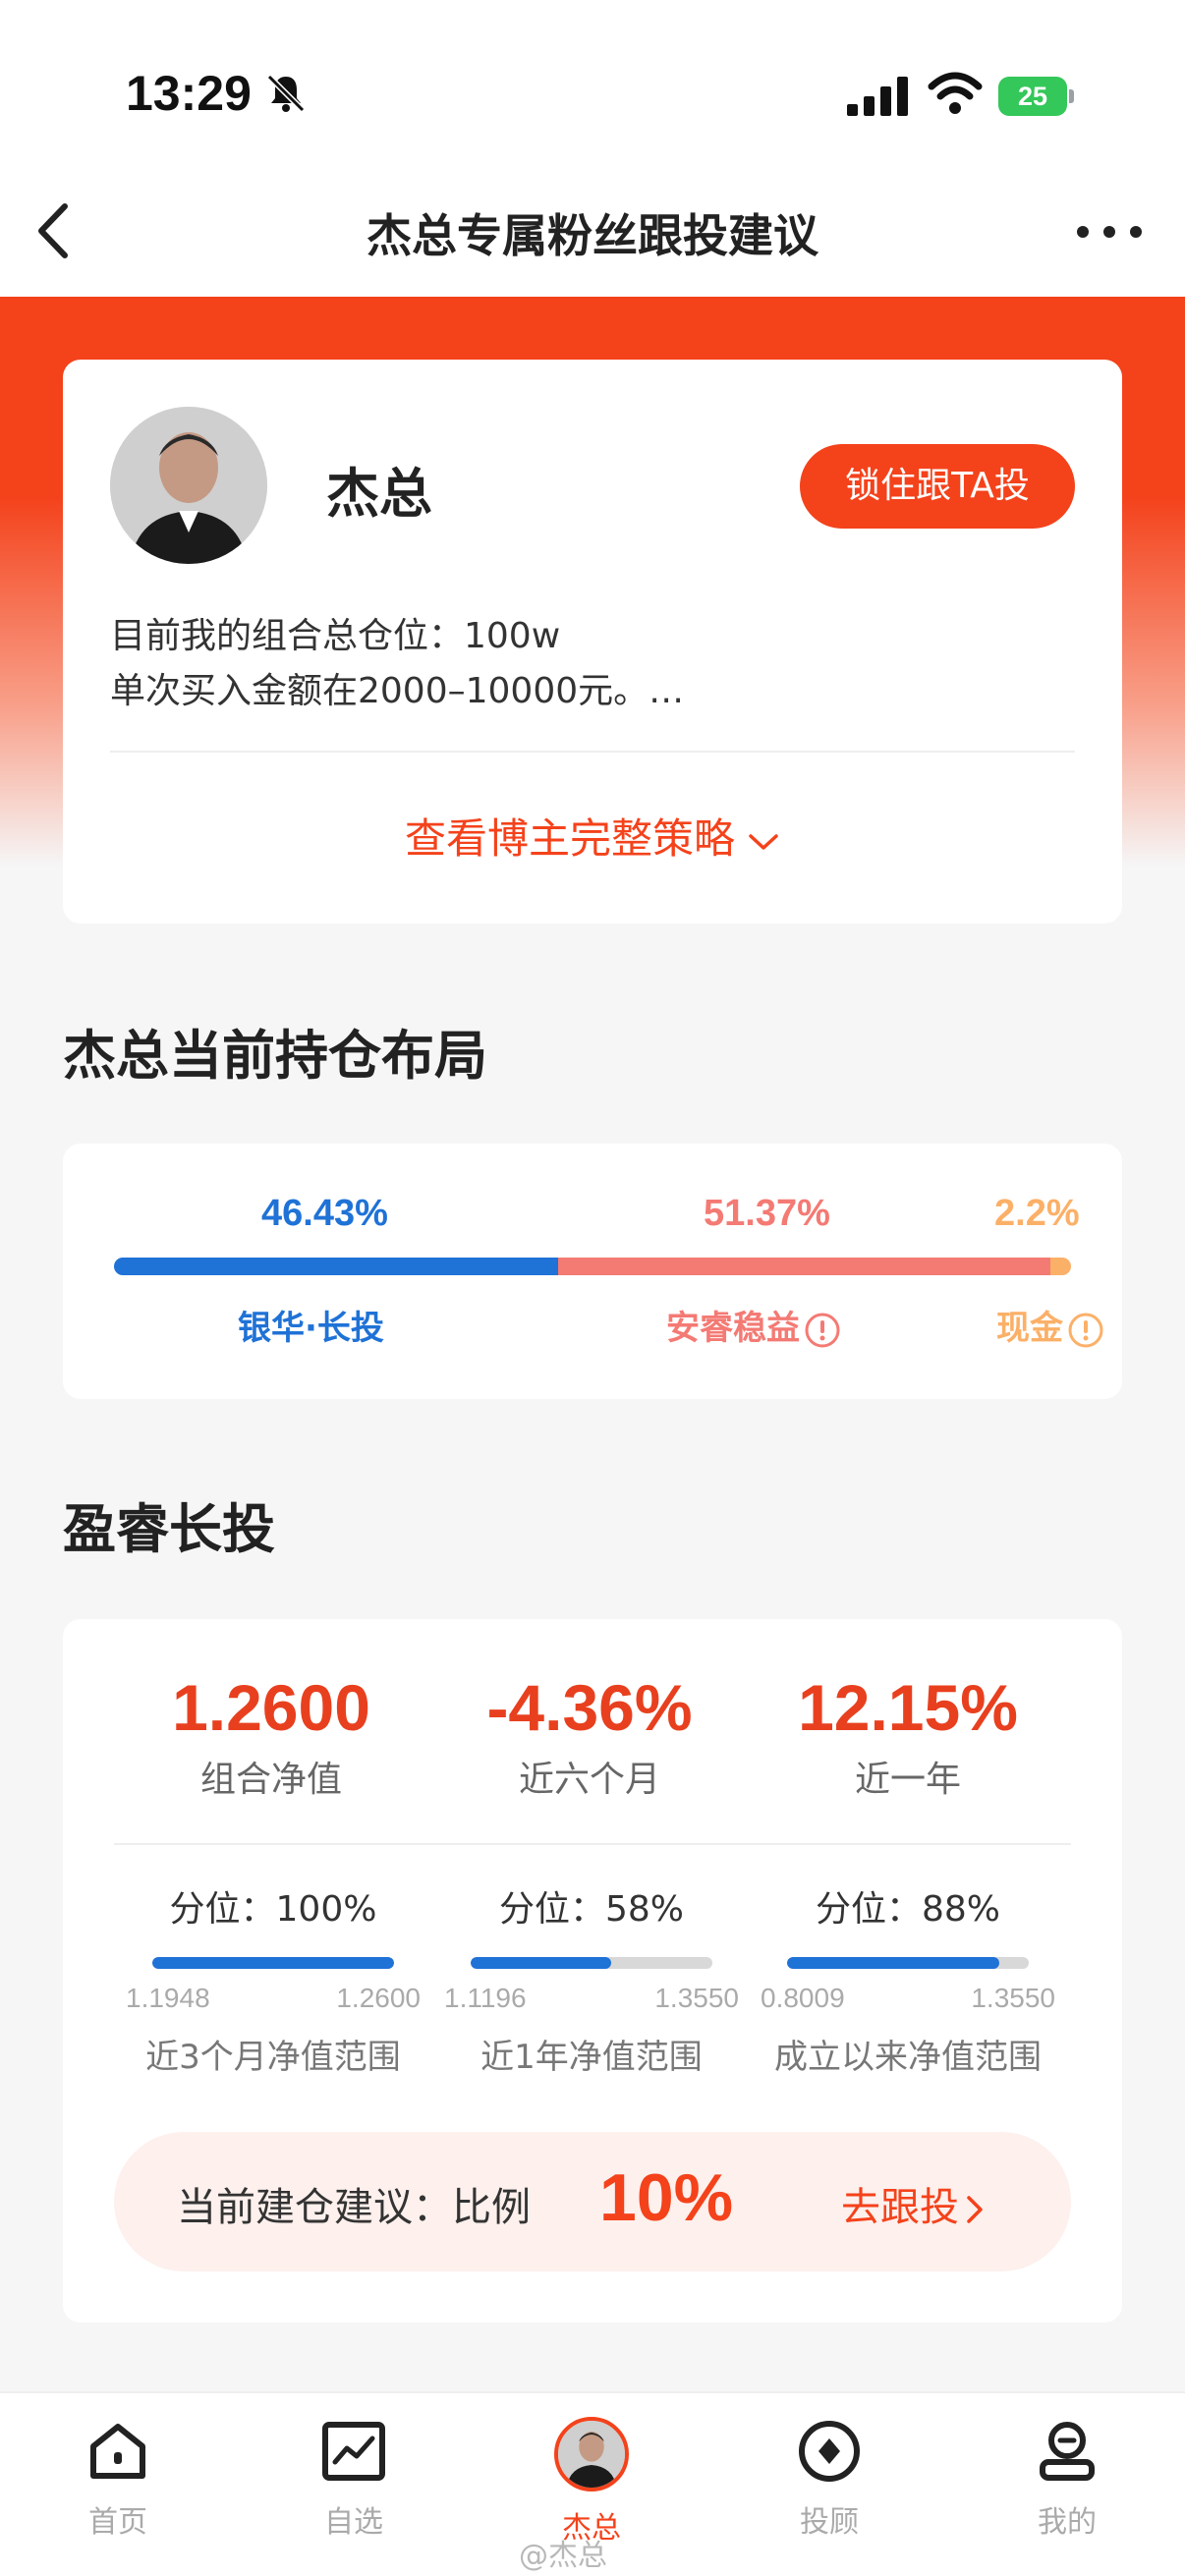 Image resolution: width=1185 pixels, height=2576 pixels. I want to click on status-time: 13:29, so click(189, 93).